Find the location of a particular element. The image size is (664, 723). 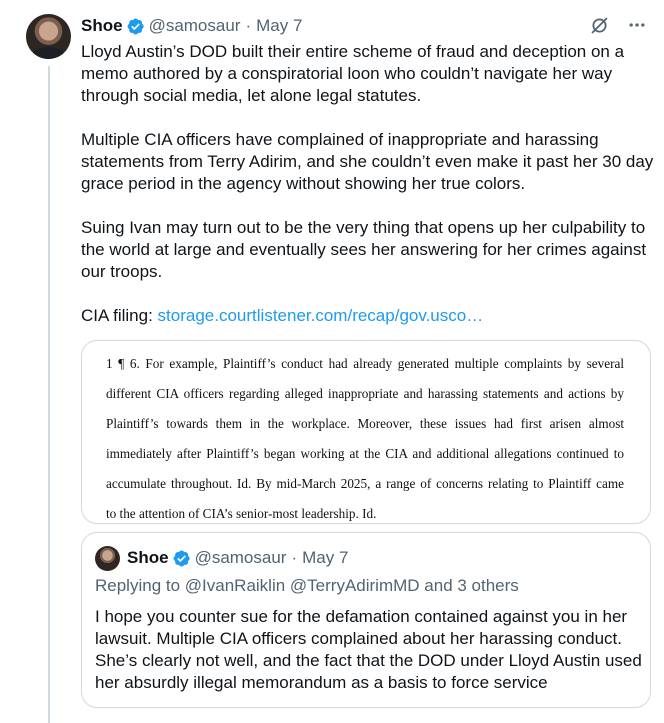

quoted-author-handle: @samosaur is located at coordinates (240, 557).